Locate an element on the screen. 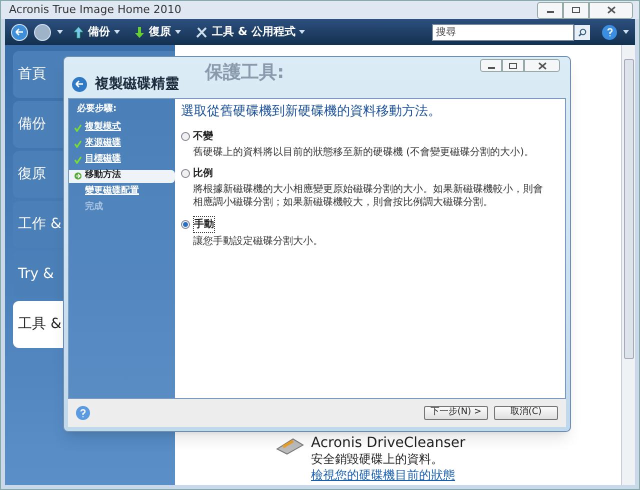 The image size is (640, 490). tool-link: 檢視您的硬碟機目前的狀態 is located at coordinates (388, 475).